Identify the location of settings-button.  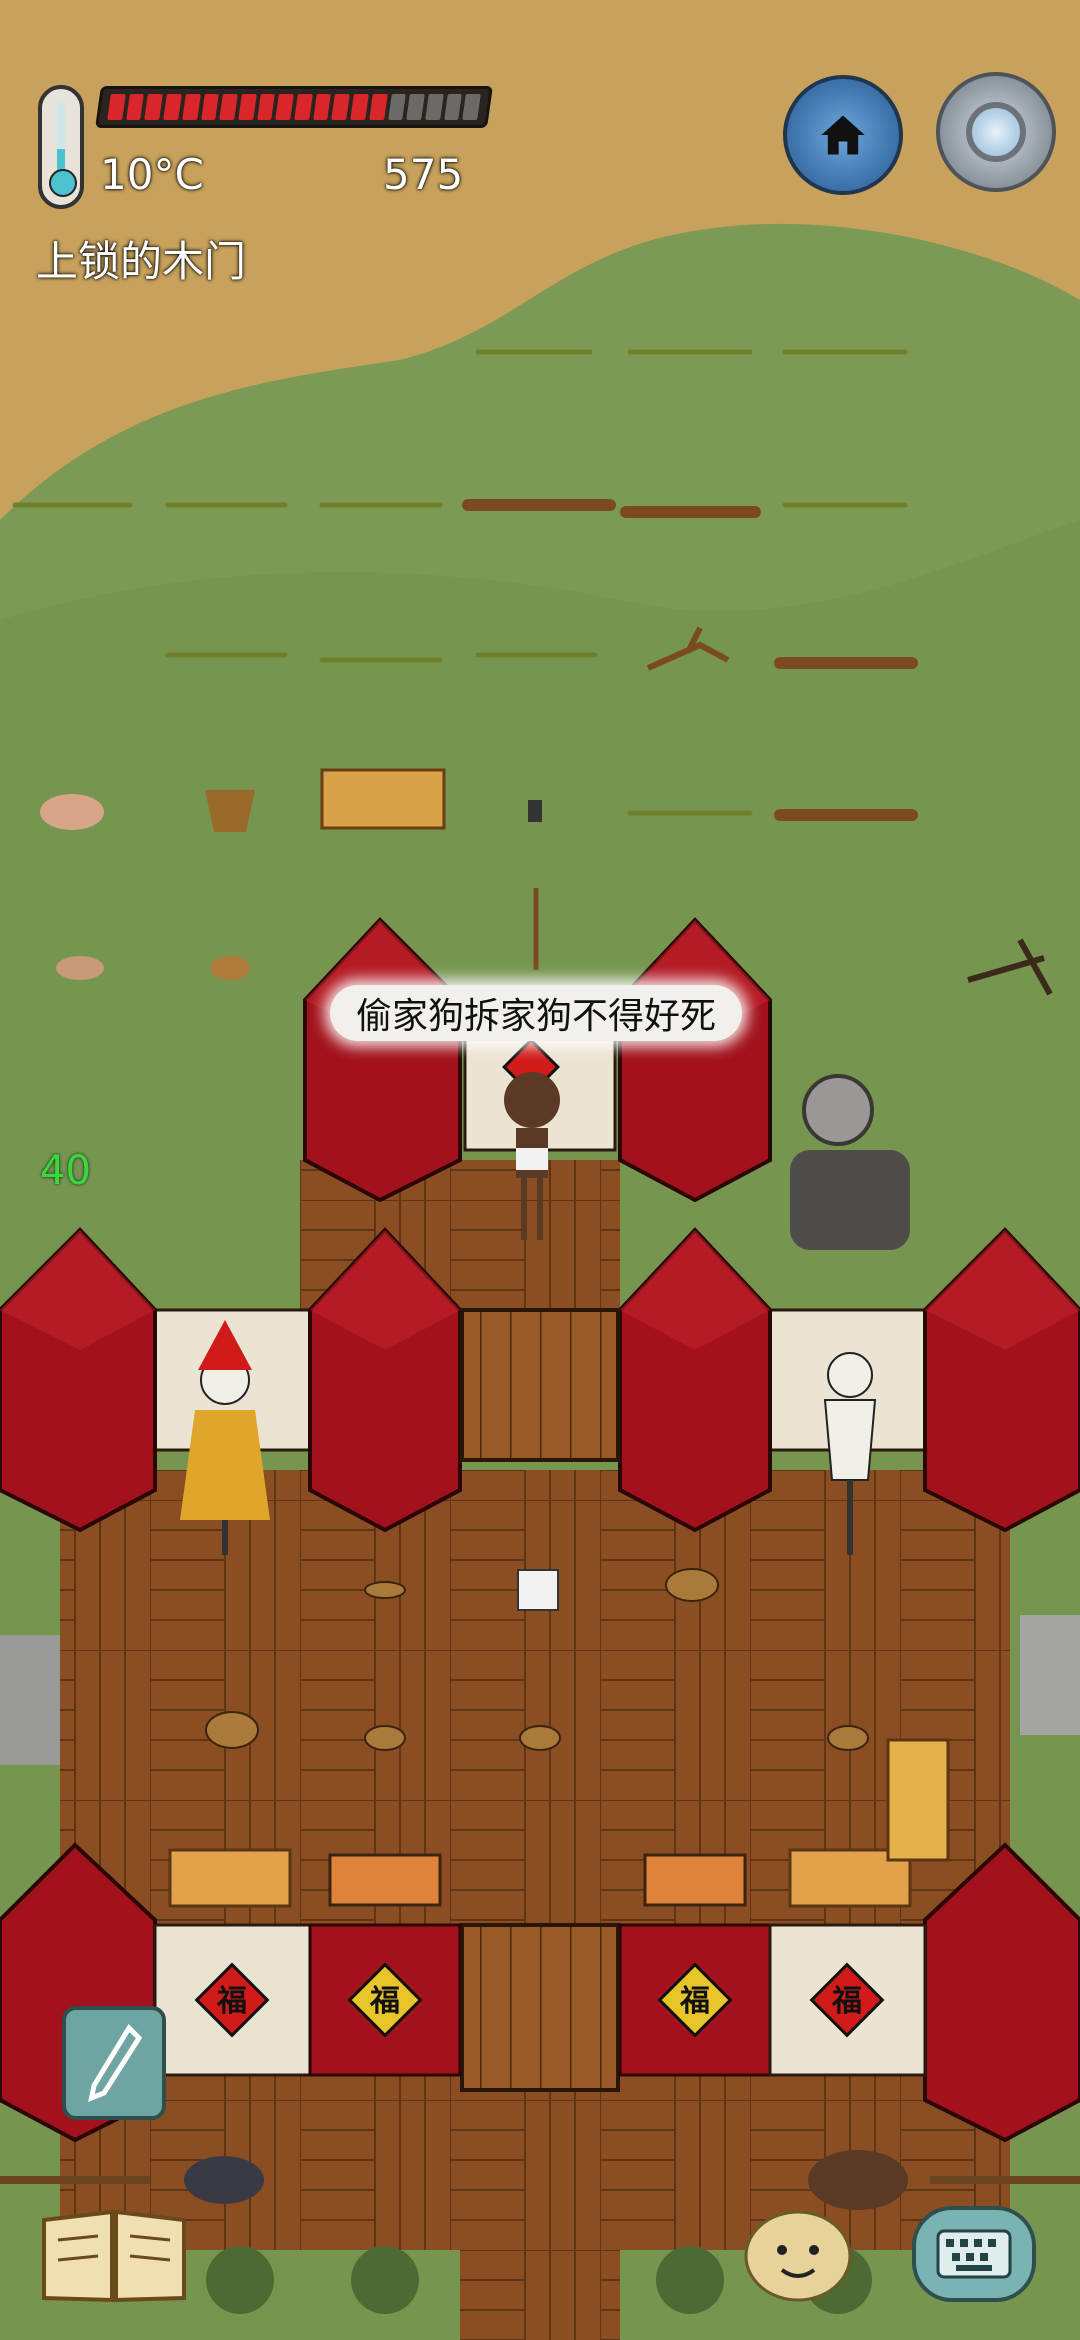
(996, 132).